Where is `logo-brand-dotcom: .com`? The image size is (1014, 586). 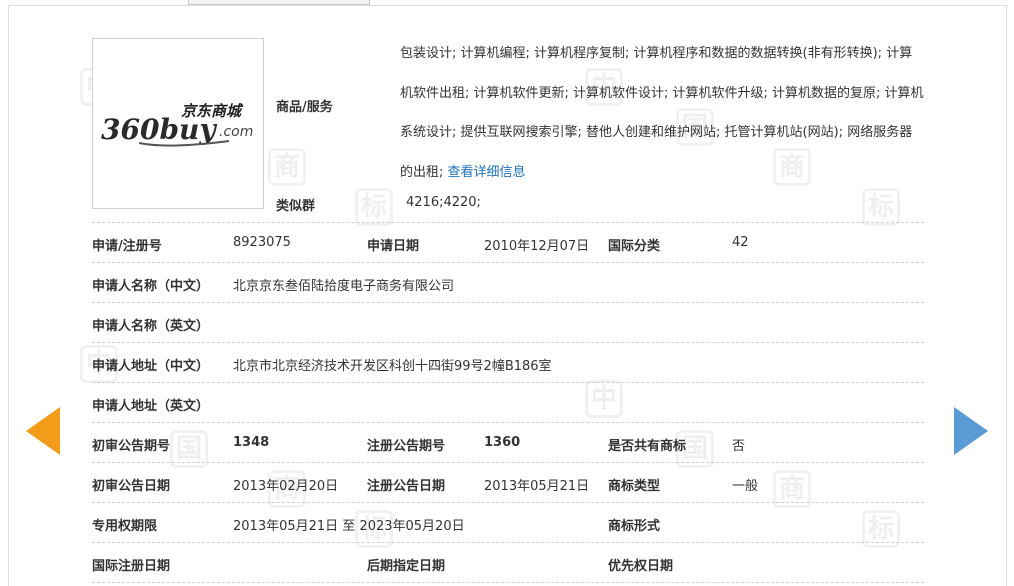
logo-brand-dotcom: .com is located at coordinates (236, 132).